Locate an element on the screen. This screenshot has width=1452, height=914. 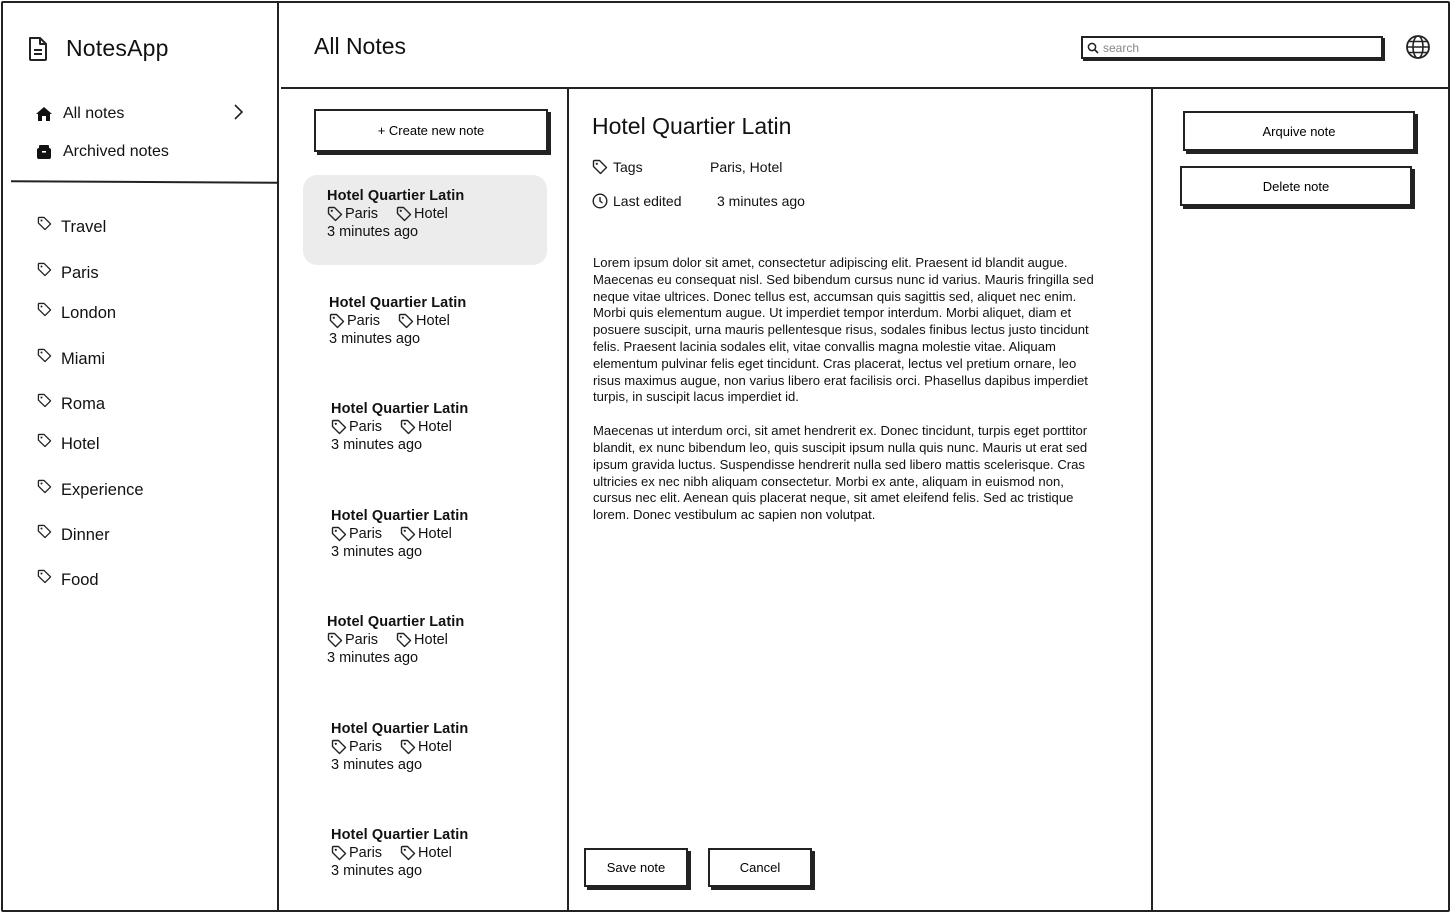
sidebar-tag-miami: Miami is located at coordinates (71, 358).